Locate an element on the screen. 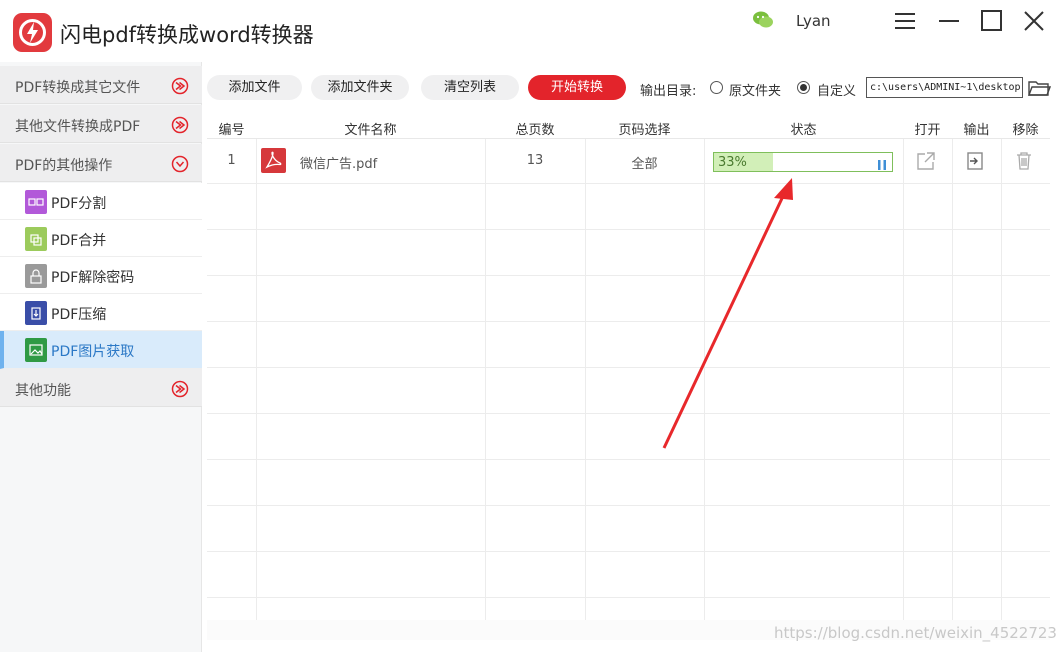 Image resolution: width=1056 pixels, height=652 pixels. sidebar-category-label: 其他功能 is located at coordinates (43, 391).